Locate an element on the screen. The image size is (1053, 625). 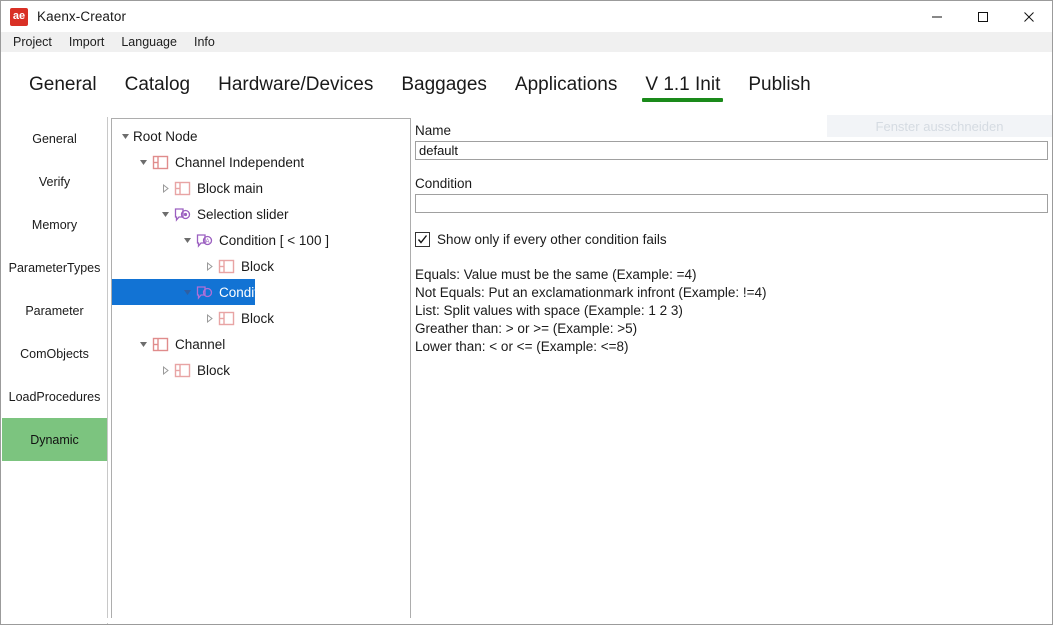
tree-item-label: Condition default [ ] is located at coordinates (237, 292).